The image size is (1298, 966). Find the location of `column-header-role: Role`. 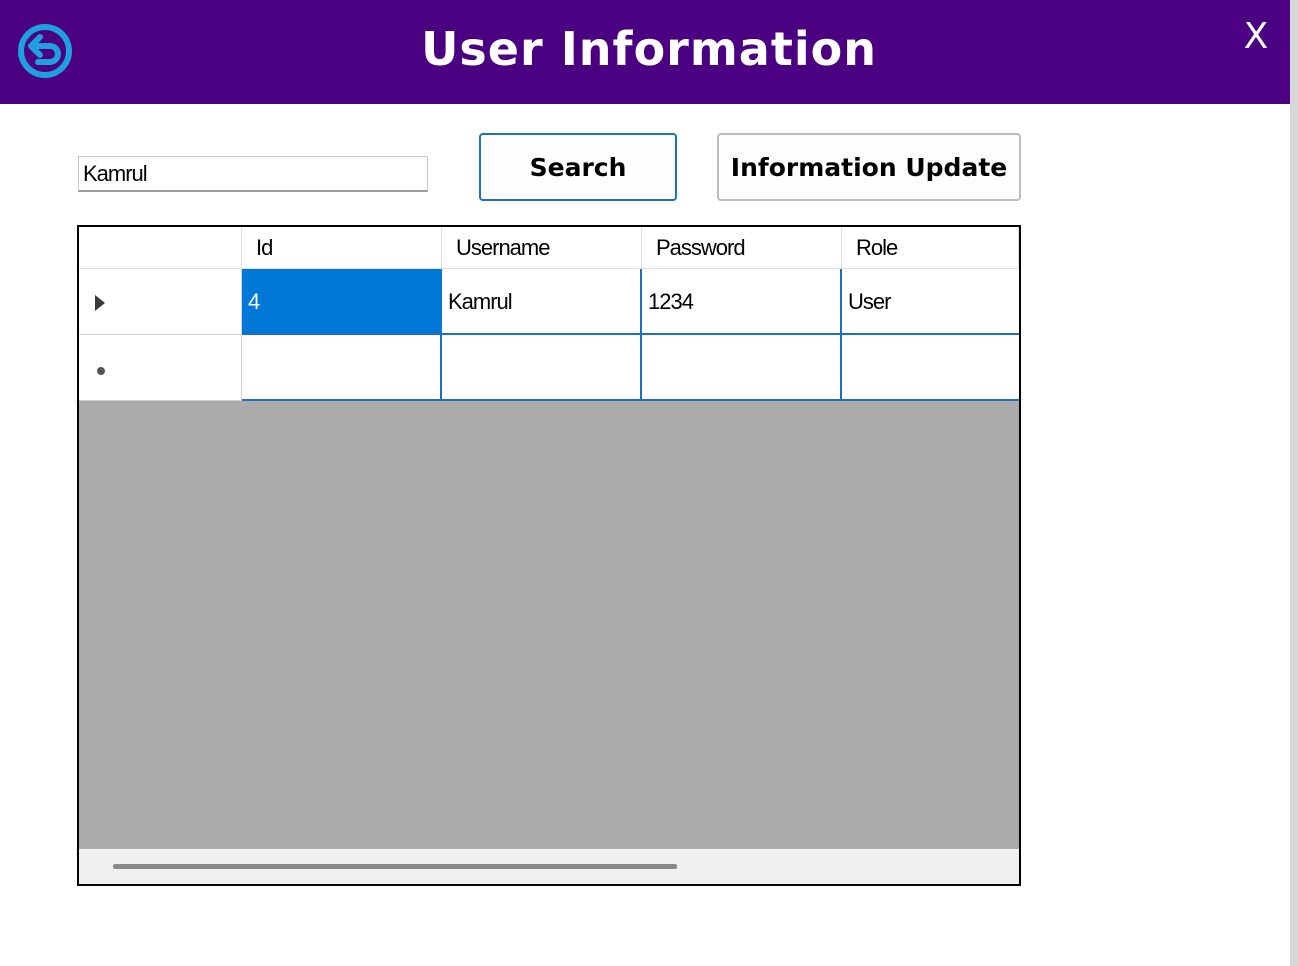

column-header-role: Role is located at coordinates (930, 248).